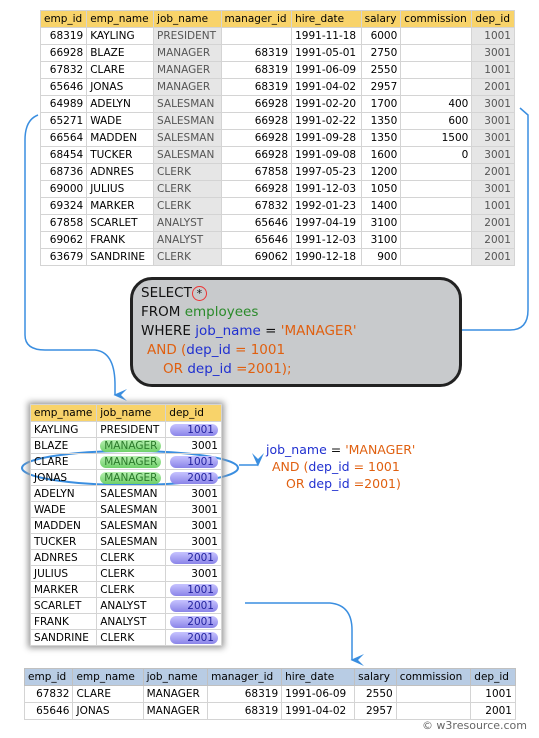 This screenshot has height=738, width=539. What do you see at coordinates (297, 483) in the screenshot?
I see `cond-or: OR` at bounding box center [297, 483].